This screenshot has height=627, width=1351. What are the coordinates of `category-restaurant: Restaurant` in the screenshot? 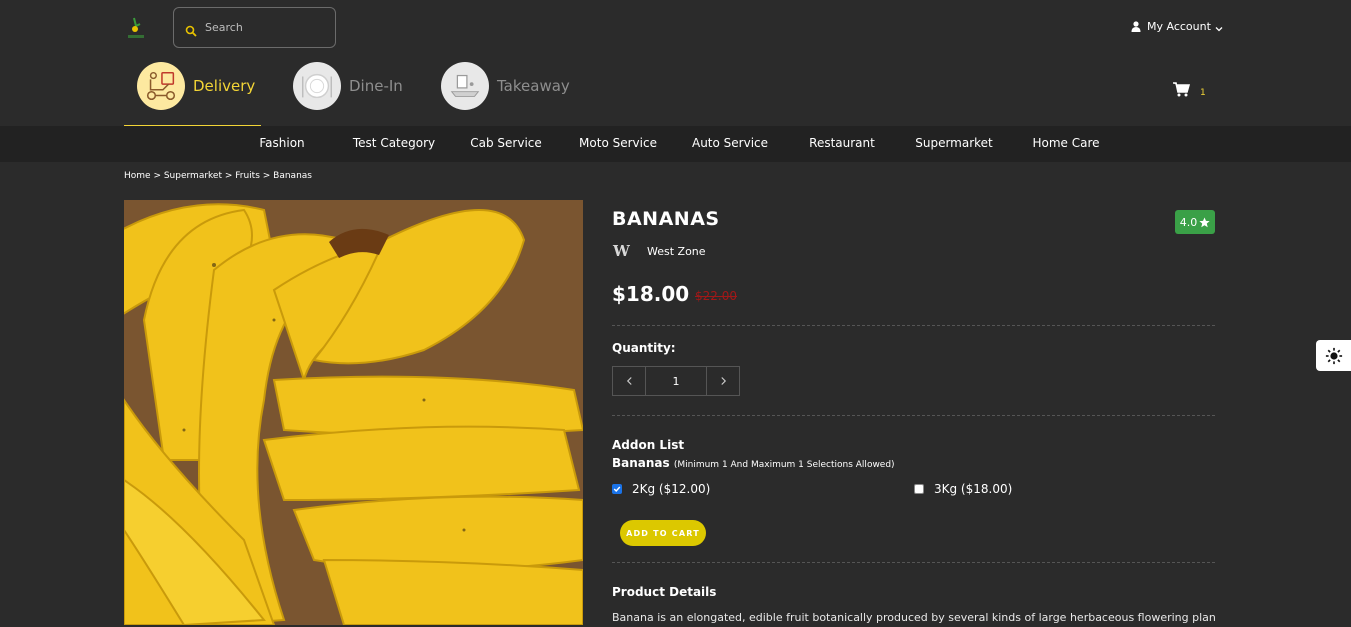 It's located at (842, 143).